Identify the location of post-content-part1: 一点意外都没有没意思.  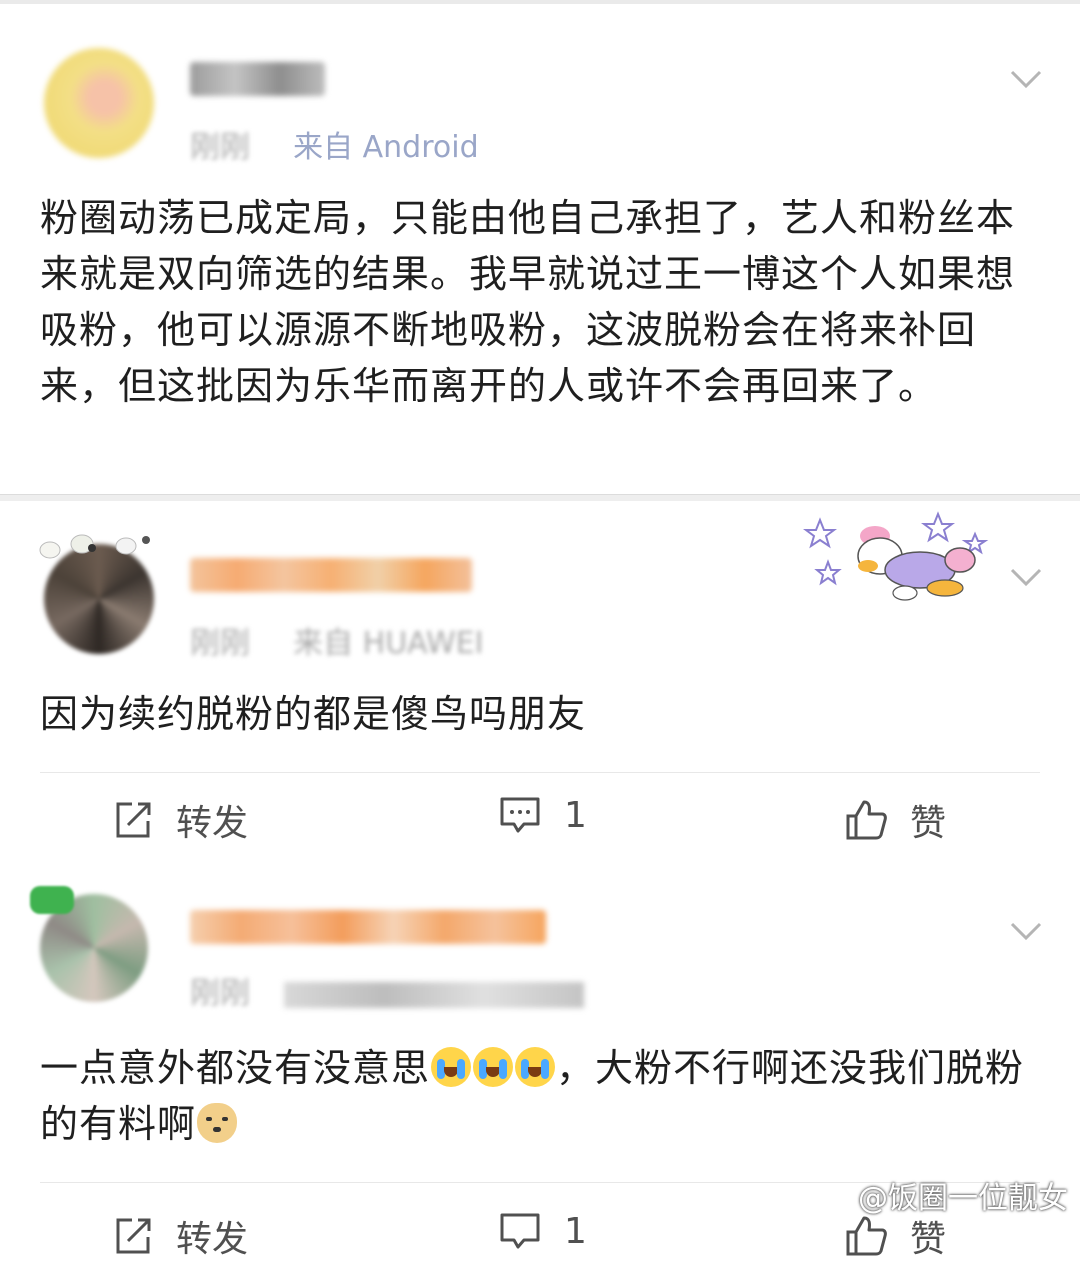
(235, 1068).